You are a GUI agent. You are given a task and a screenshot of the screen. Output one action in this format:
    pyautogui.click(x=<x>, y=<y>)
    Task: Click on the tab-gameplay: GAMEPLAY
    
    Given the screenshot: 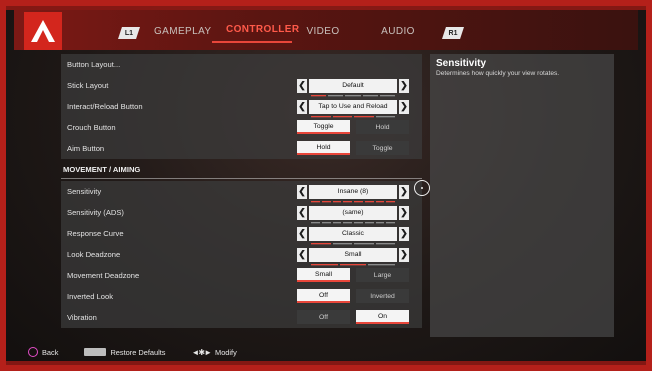 What is the action you would take?
    pyautogui.click(x=176, y=32)
    